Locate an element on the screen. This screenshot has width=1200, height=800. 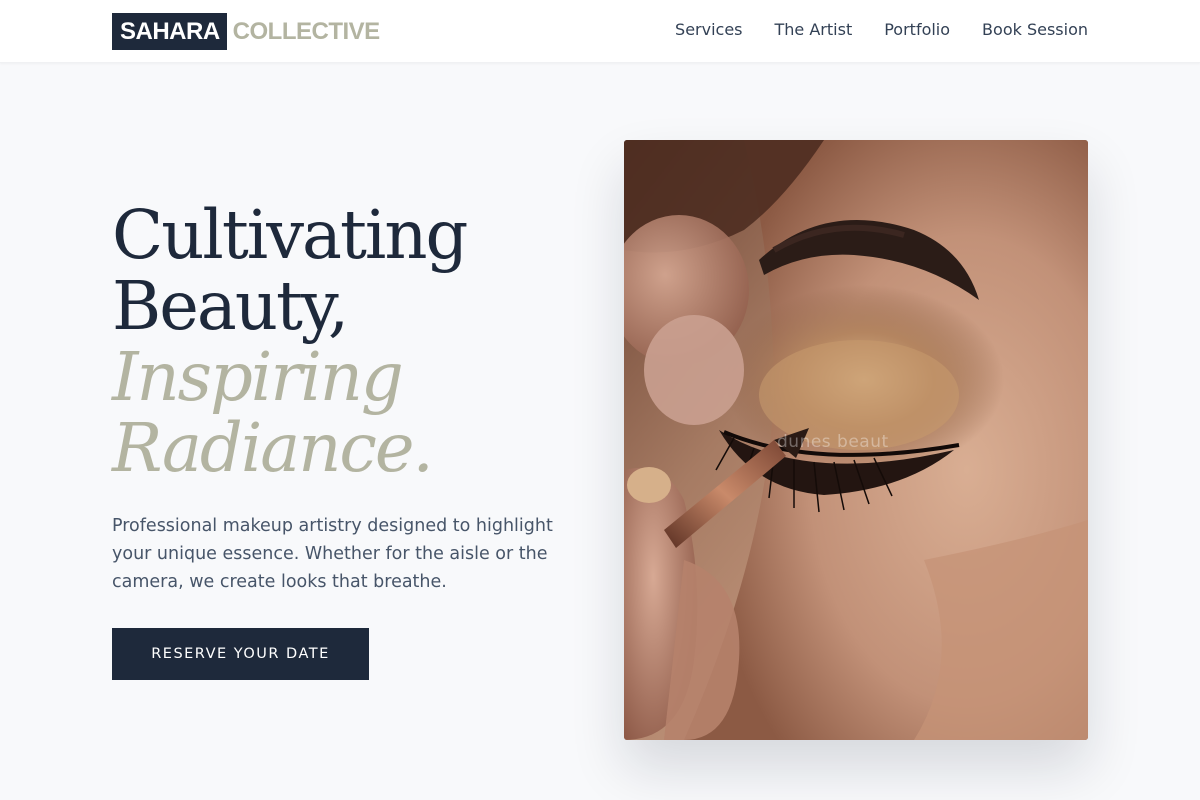
reserve-date-button: RESERVE YOUR DATE is located at coordinates (240, 654).